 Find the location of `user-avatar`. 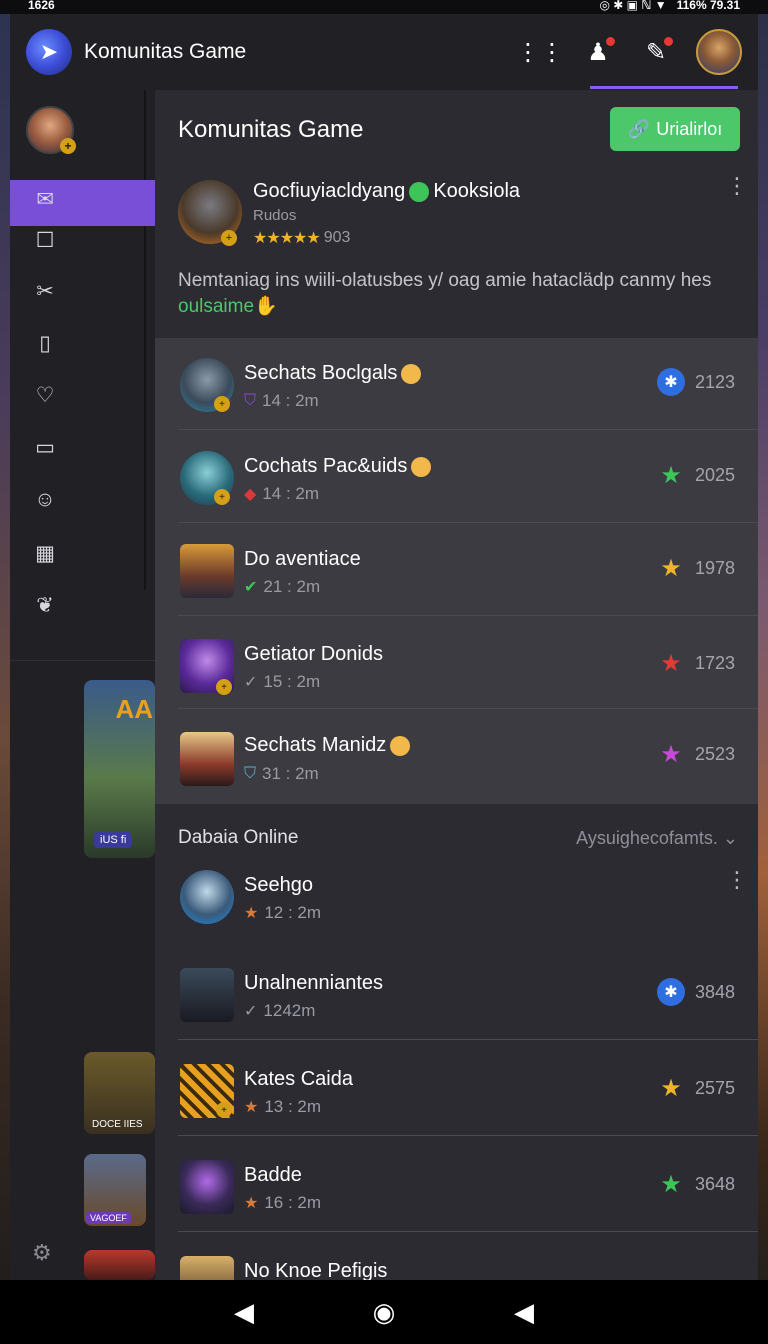

user-avatar is located at coordinates (719, 52).